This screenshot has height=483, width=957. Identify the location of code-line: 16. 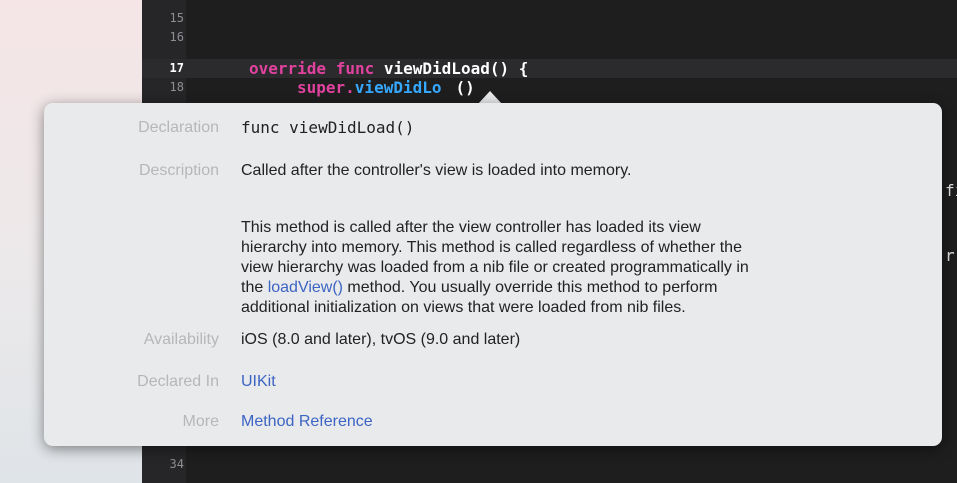
(549, 37).